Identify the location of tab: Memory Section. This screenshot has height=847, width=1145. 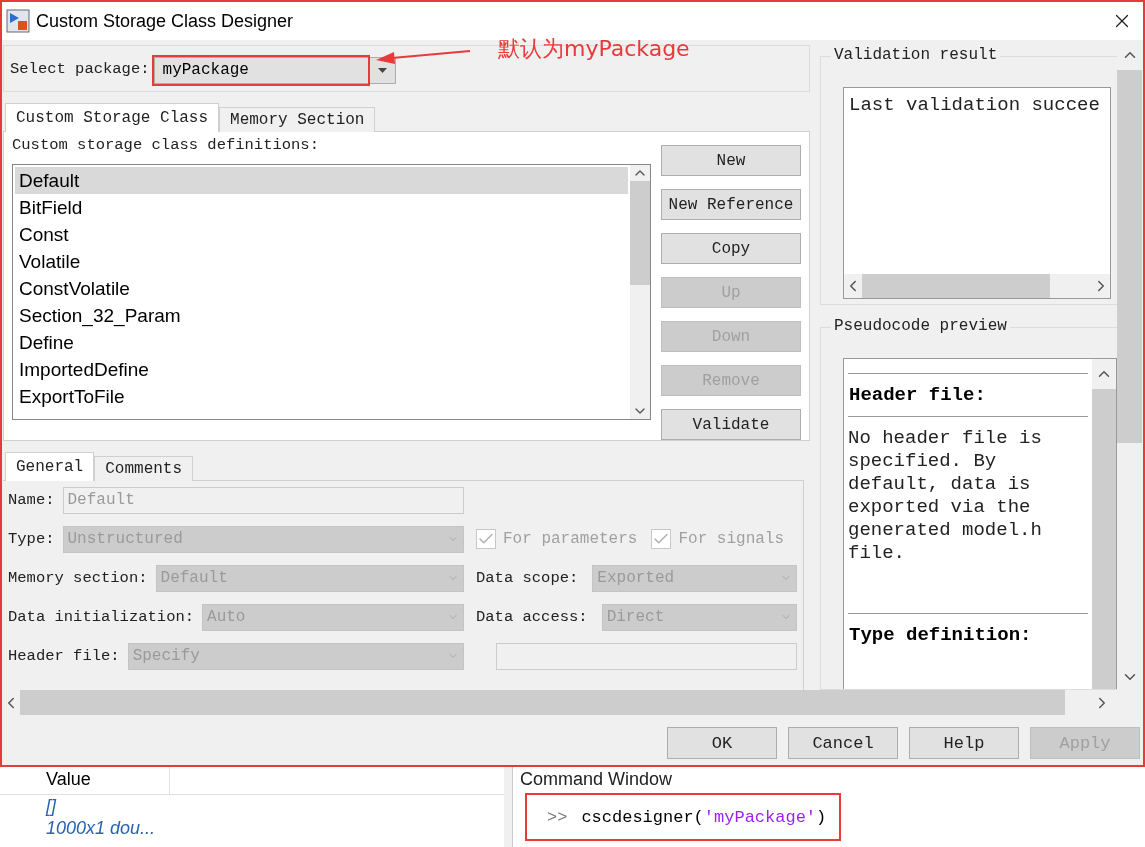
(297, 119).